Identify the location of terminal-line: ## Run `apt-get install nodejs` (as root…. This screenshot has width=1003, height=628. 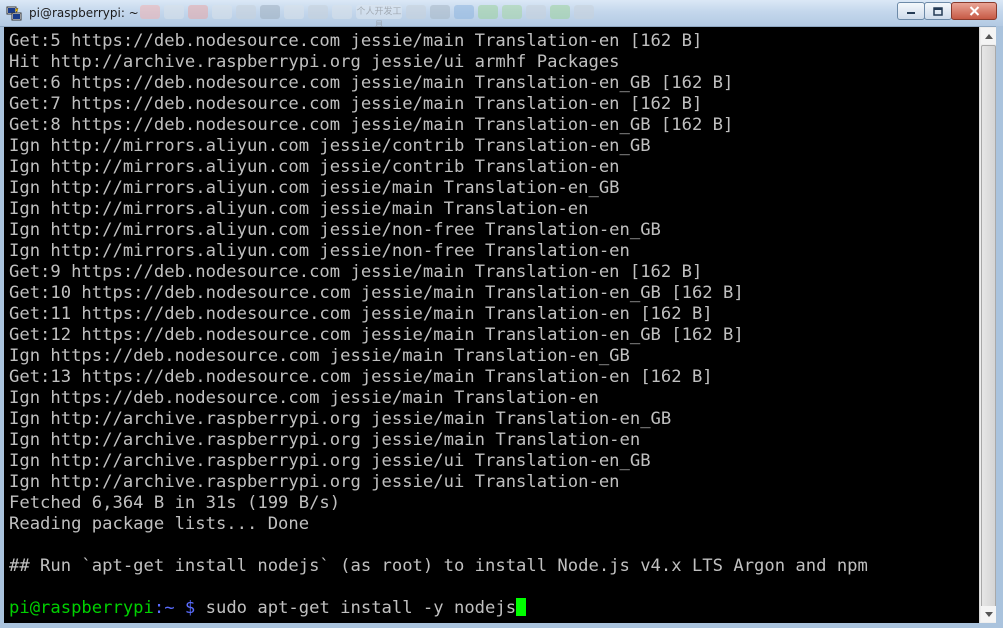
(438, 566).